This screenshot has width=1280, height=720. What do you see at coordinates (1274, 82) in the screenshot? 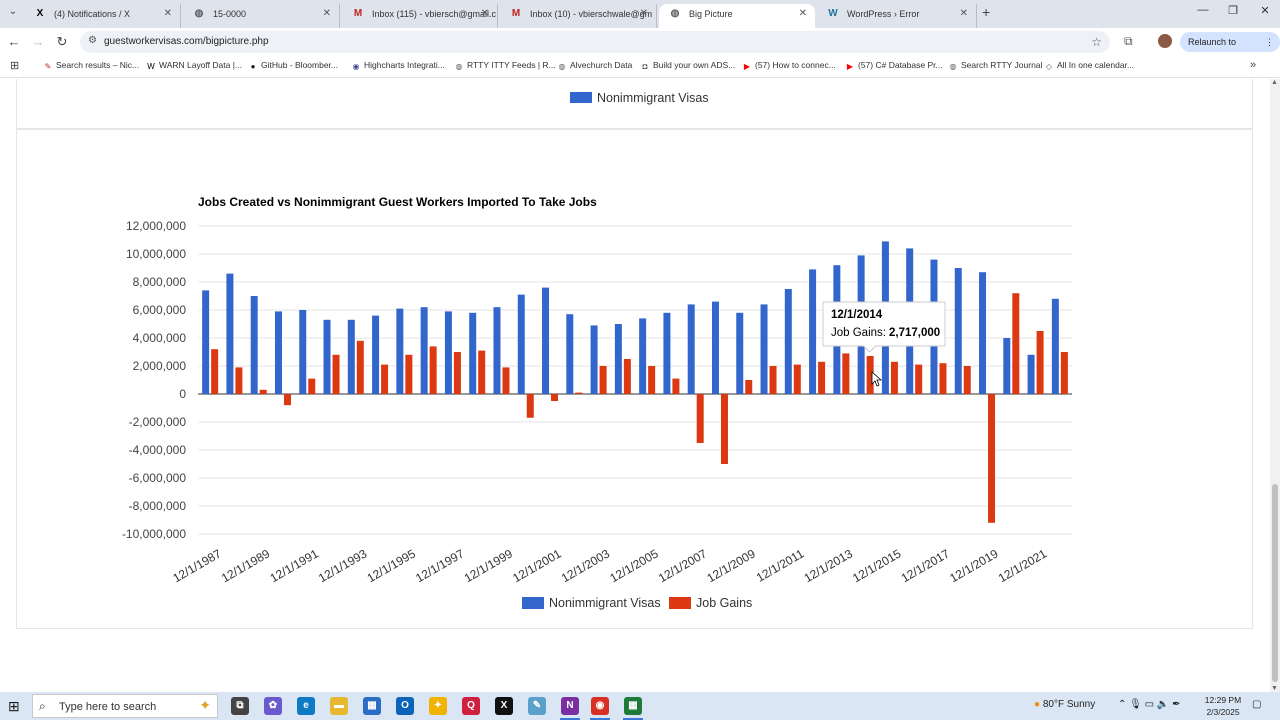
I see `scroll-up-arrow-icon: ▲` at bounding box center [1274, 82].